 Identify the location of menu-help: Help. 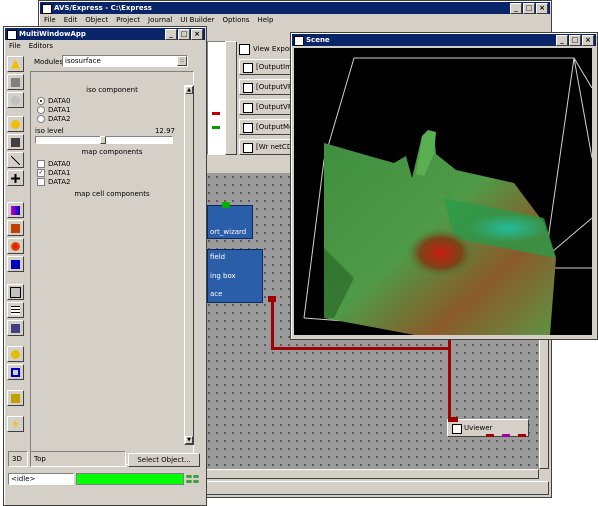
(265, 20).